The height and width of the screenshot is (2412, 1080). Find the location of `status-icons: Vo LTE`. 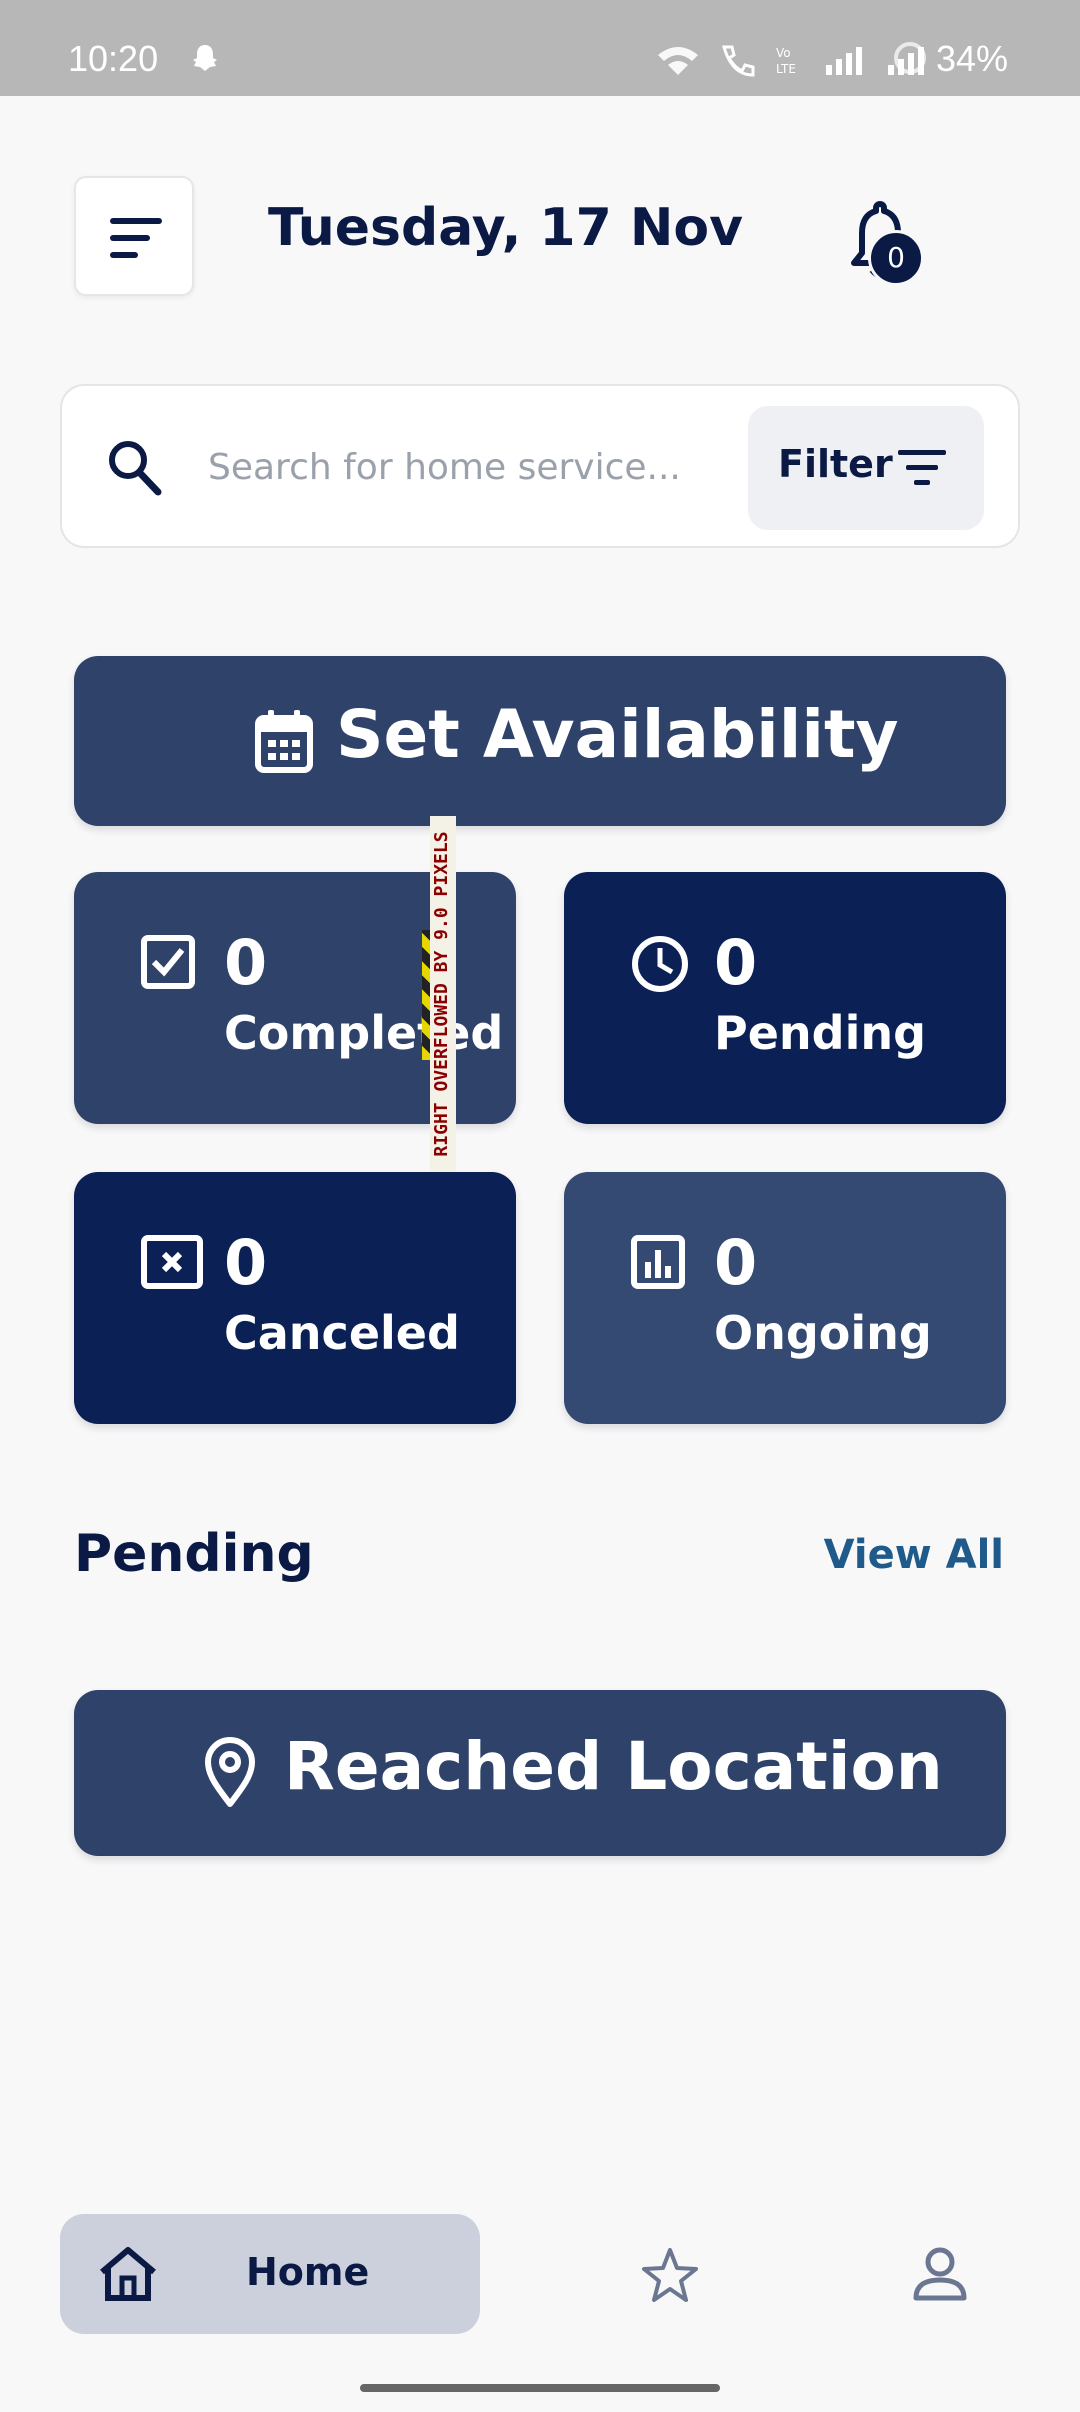

status-icons: Vo LTE is located at coordinates (793, 60).